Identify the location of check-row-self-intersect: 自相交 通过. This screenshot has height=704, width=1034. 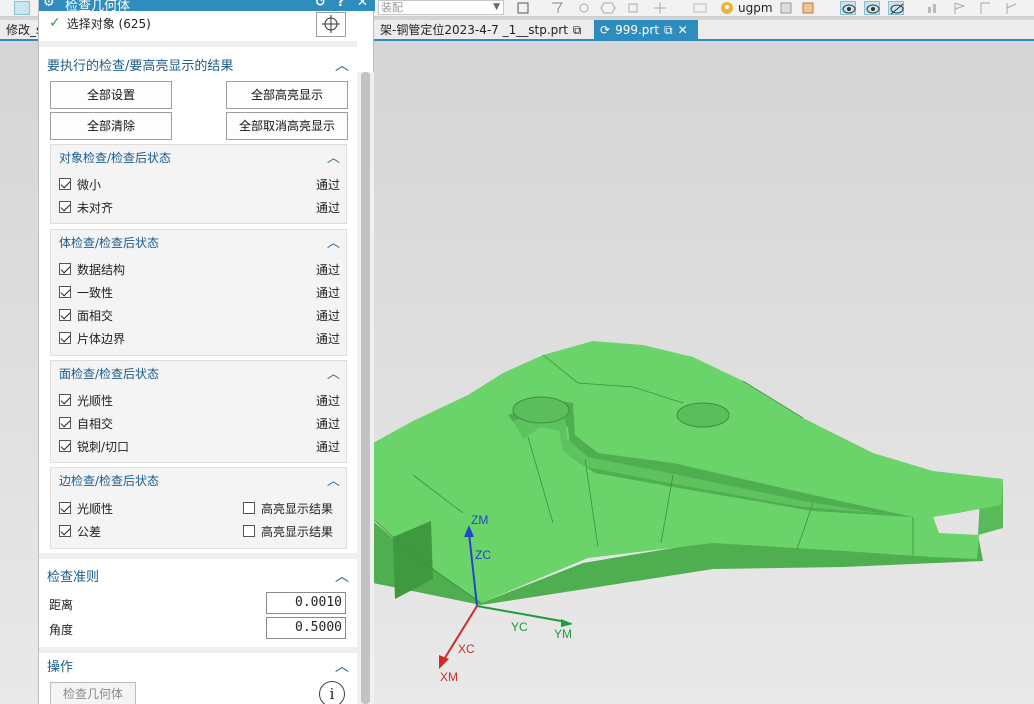
(199, 423).